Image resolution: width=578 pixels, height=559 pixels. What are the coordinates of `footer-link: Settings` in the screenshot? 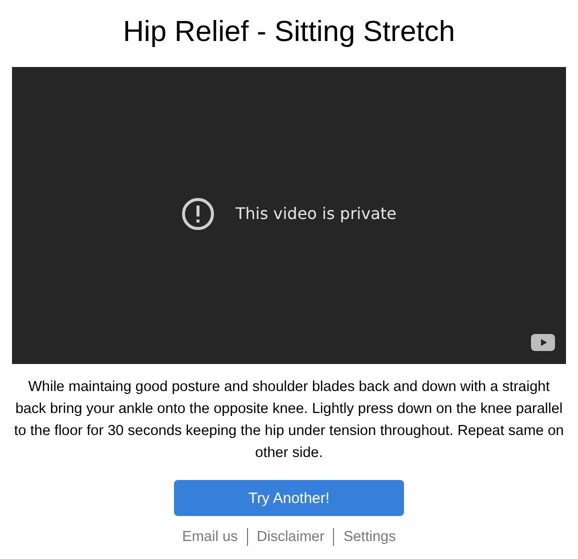 It's located at (369, 537).